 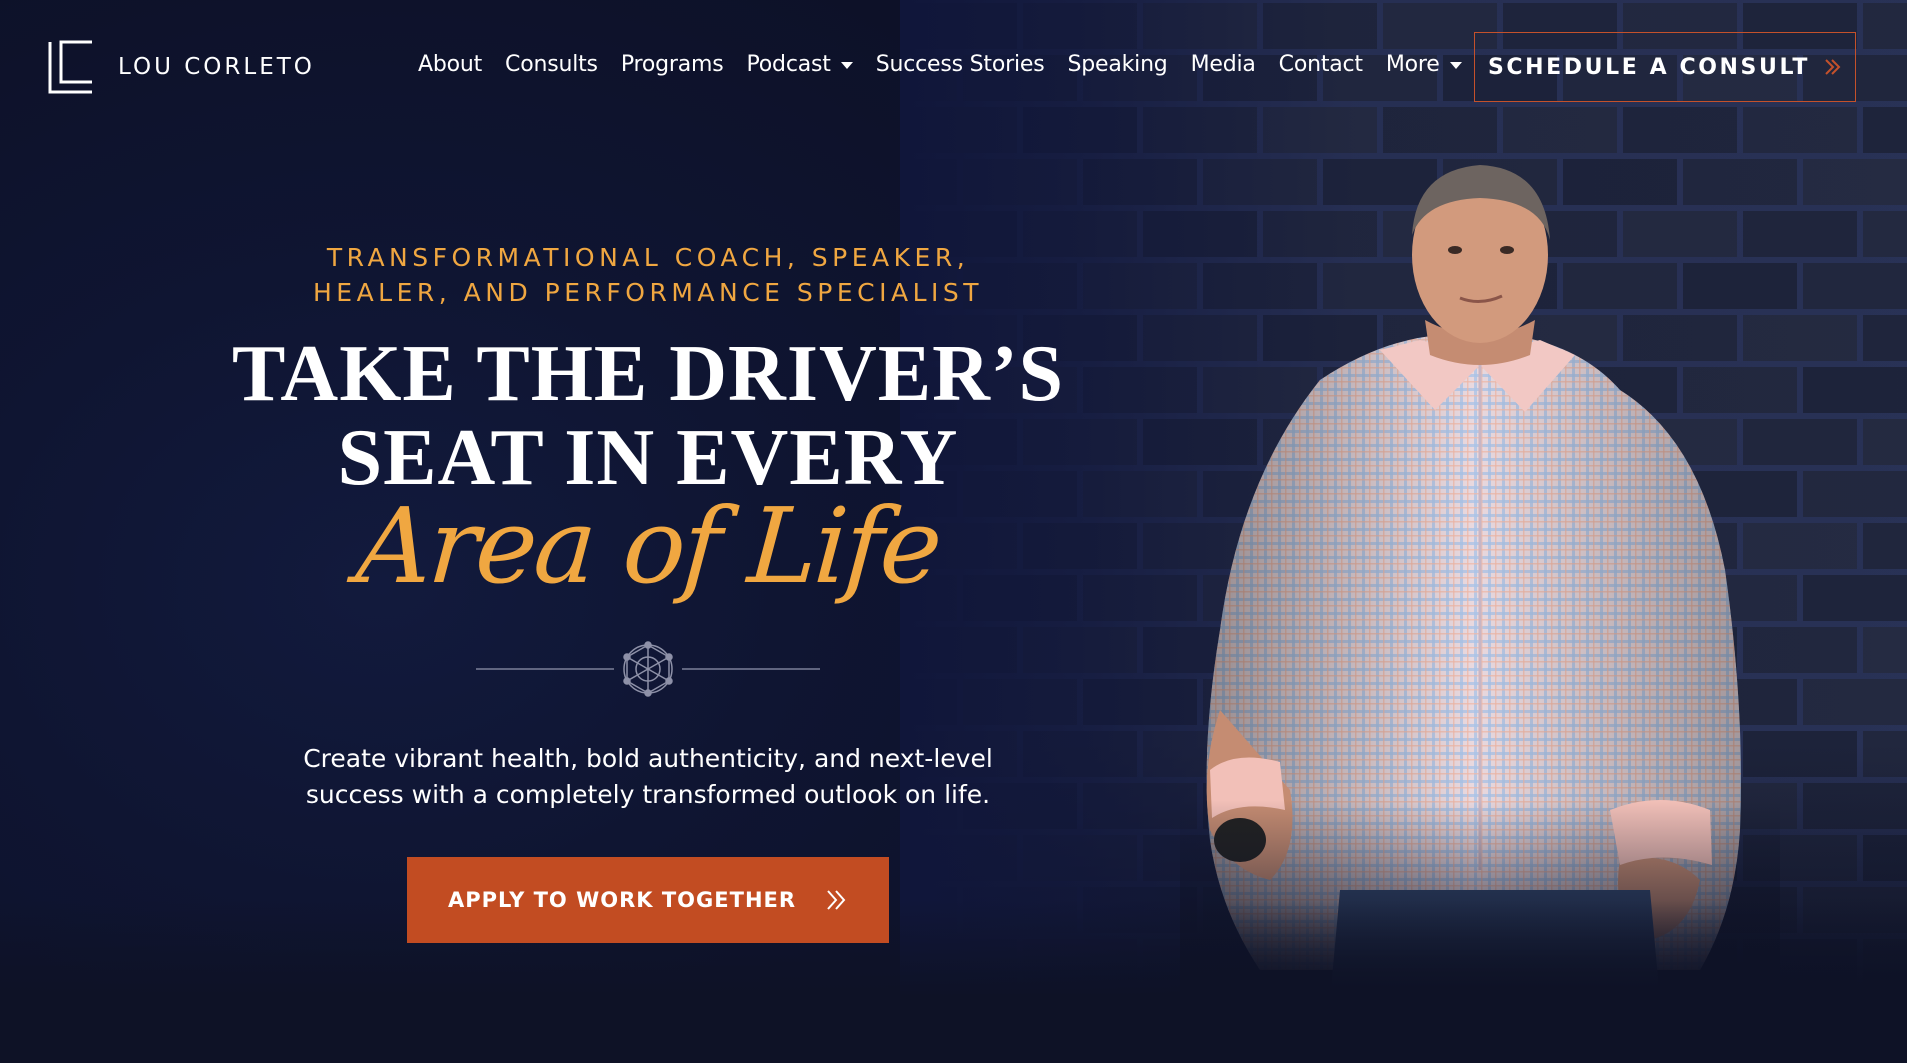 I want to click on nav-item-speaking: Speaking, so click(x=1117, y=64).